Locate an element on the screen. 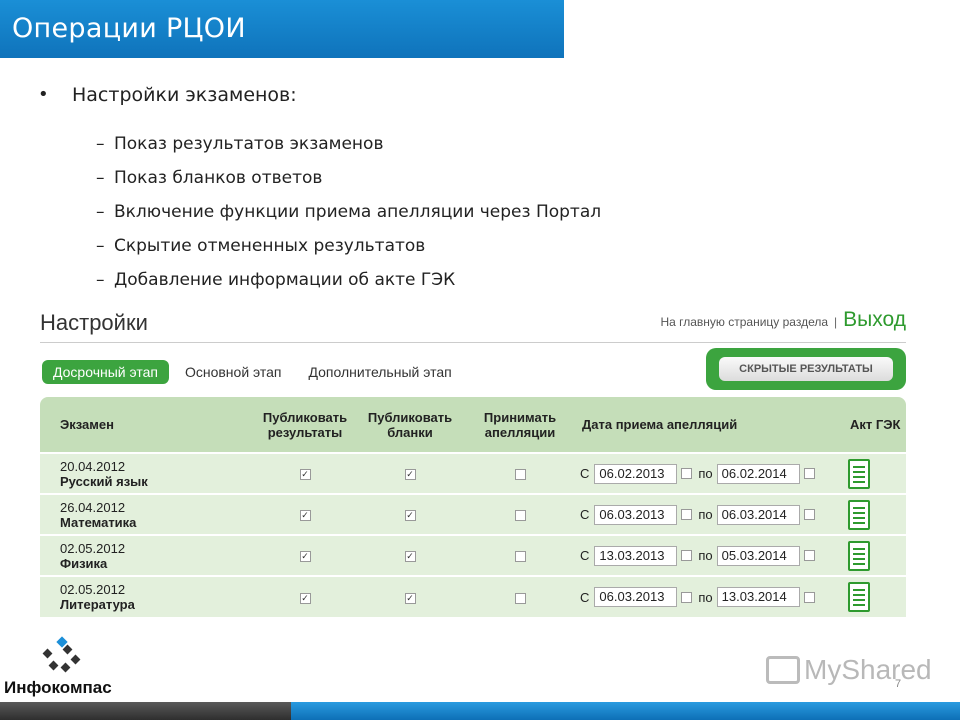 Image resolution: width=960 pixels, height=720 pixels. sub-bullet: Добавление информации об акте ГЭК is located at coordinates (319, 280).